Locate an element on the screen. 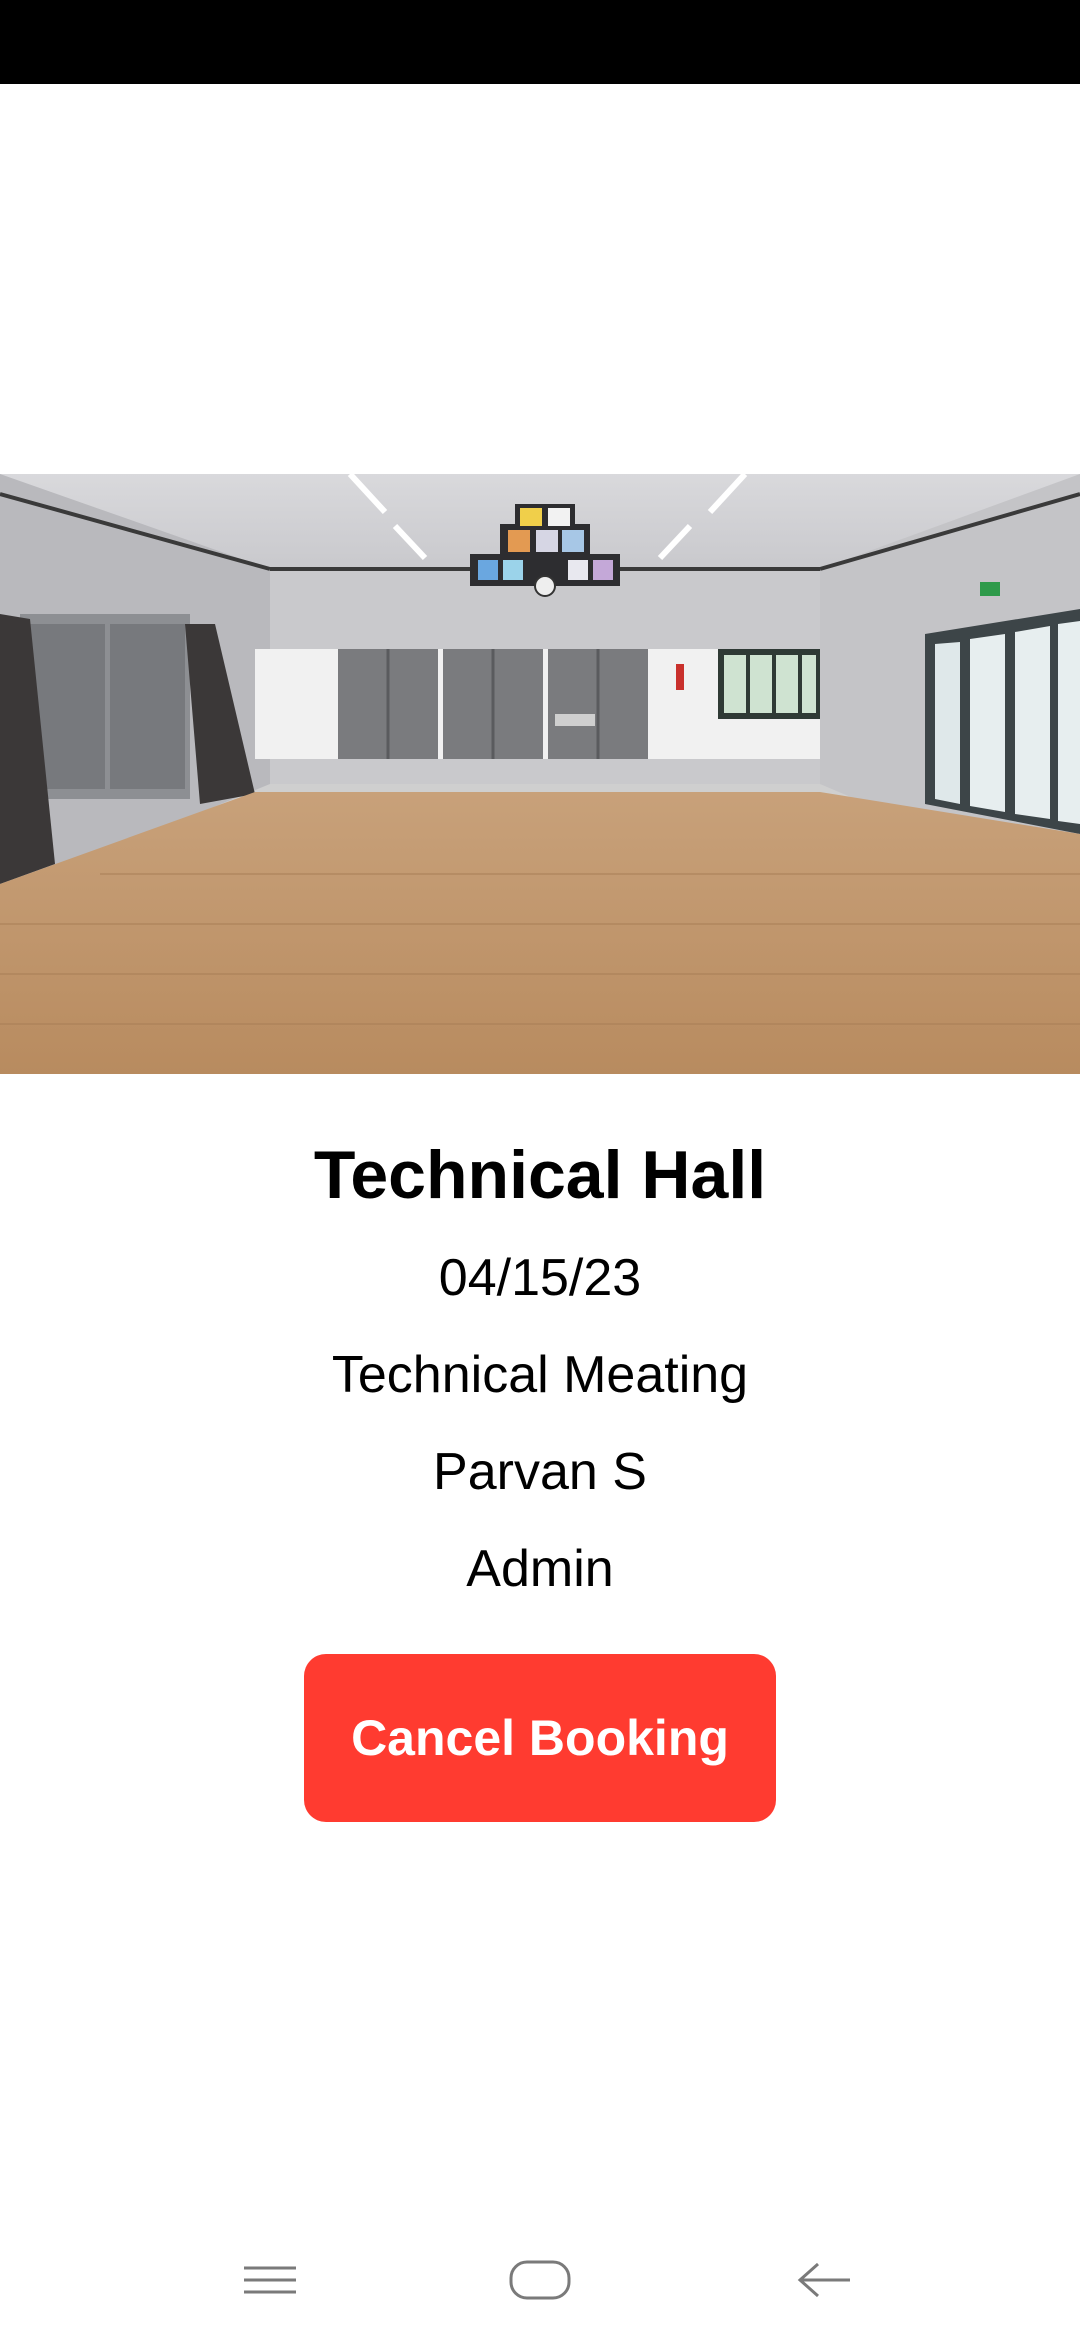  home-icon is located at coordinates (540, 2280).